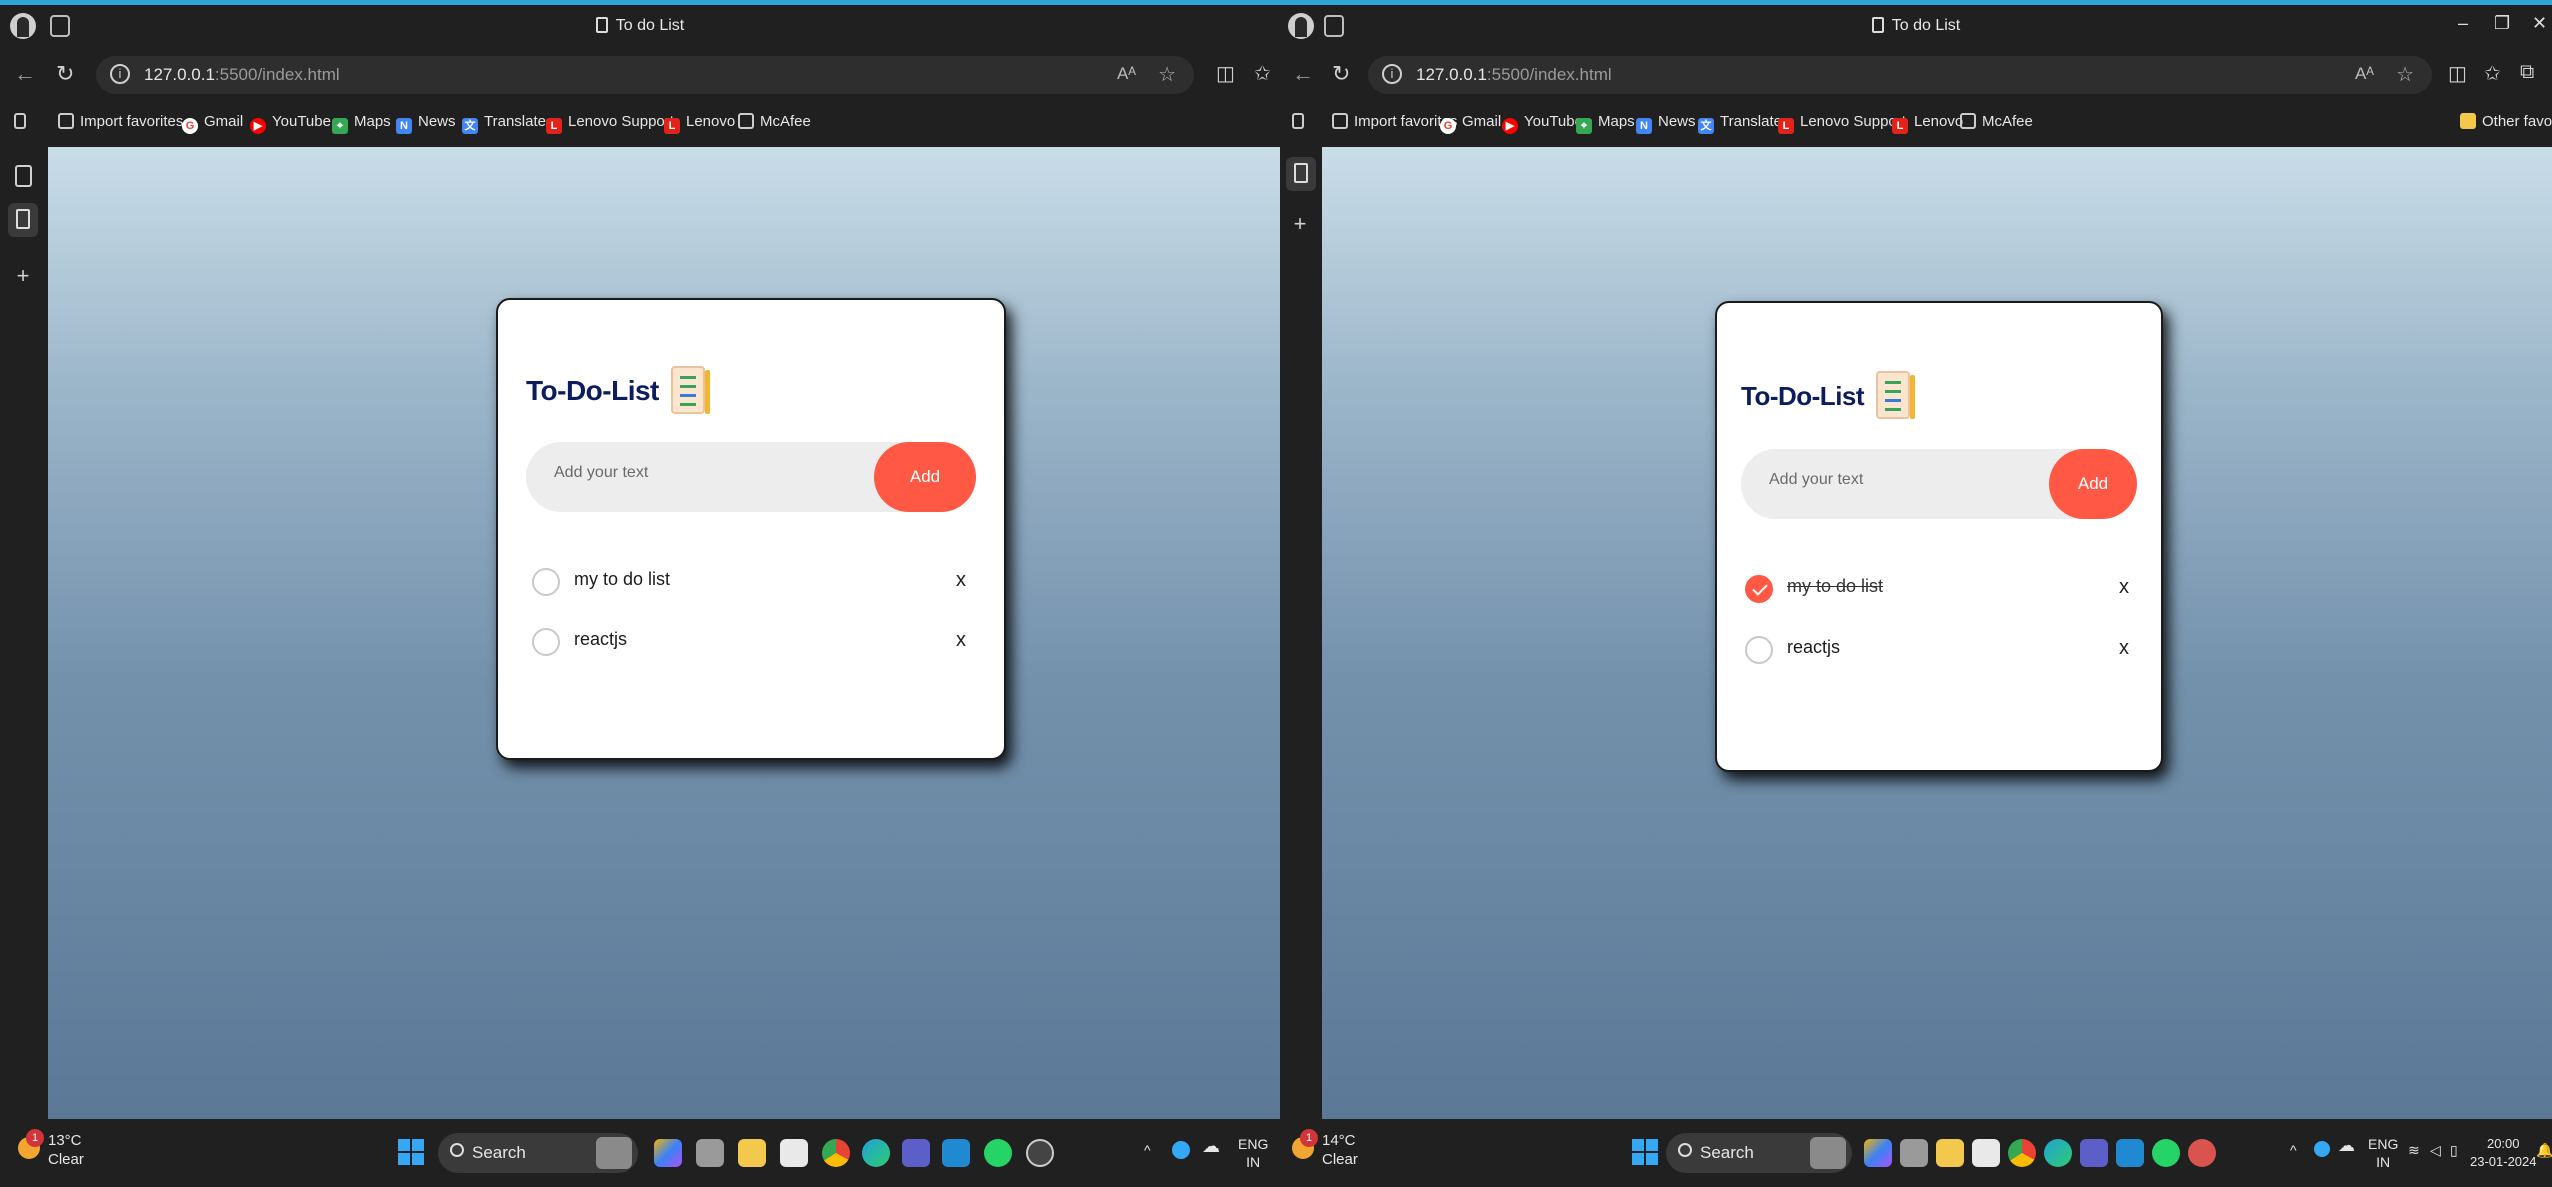 This screenshot has height=1187, width=2552. I want to click on sidebar-tab-page-icon, so click(23, 176).